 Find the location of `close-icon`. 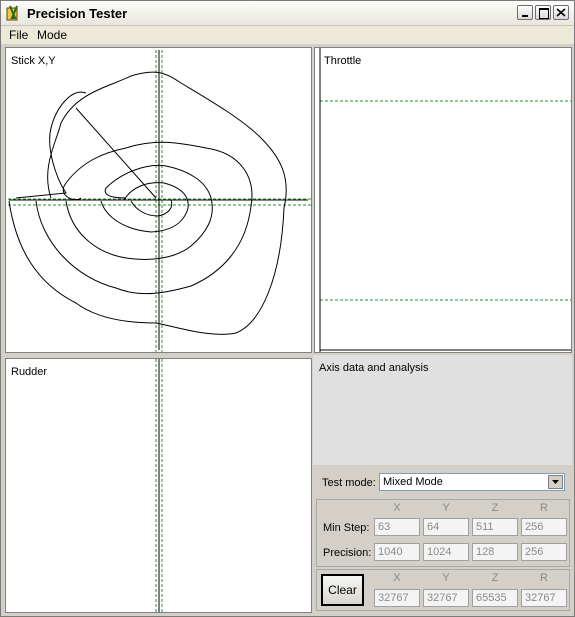

close-icon is located at coordinates (561, 12).